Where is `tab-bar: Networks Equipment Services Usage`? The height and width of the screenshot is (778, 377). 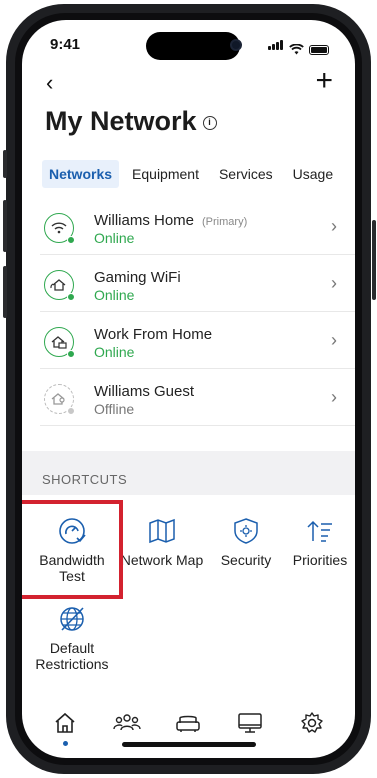
tab-bar: Networks Equipment Services Usage is located at coordinates (191, 174).